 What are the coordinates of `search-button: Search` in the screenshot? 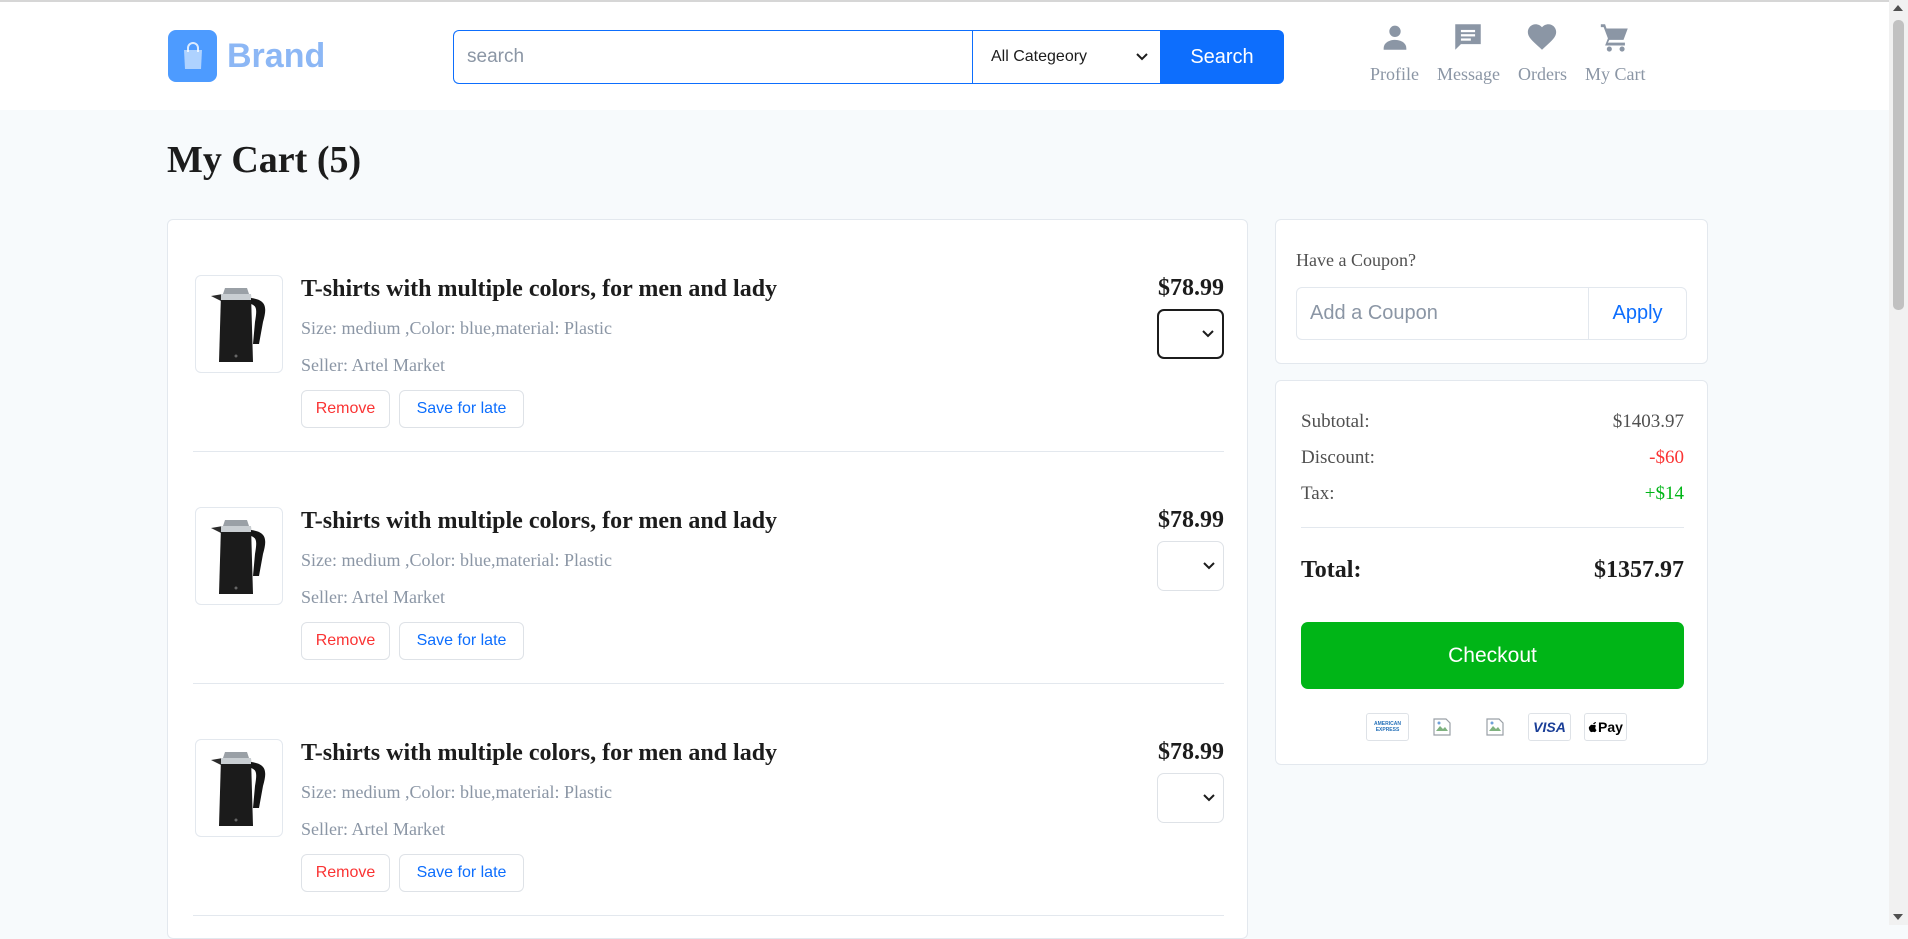 It's located at (1222, 57).